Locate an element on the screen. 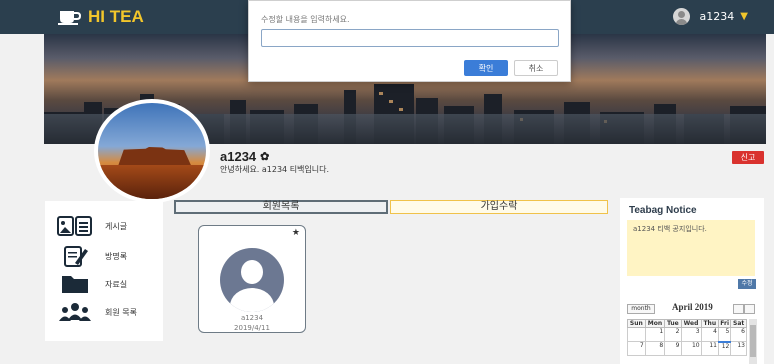 The image size is (774, 364). user-menu: a1234 ▼ is located at coordinates (710, 16).